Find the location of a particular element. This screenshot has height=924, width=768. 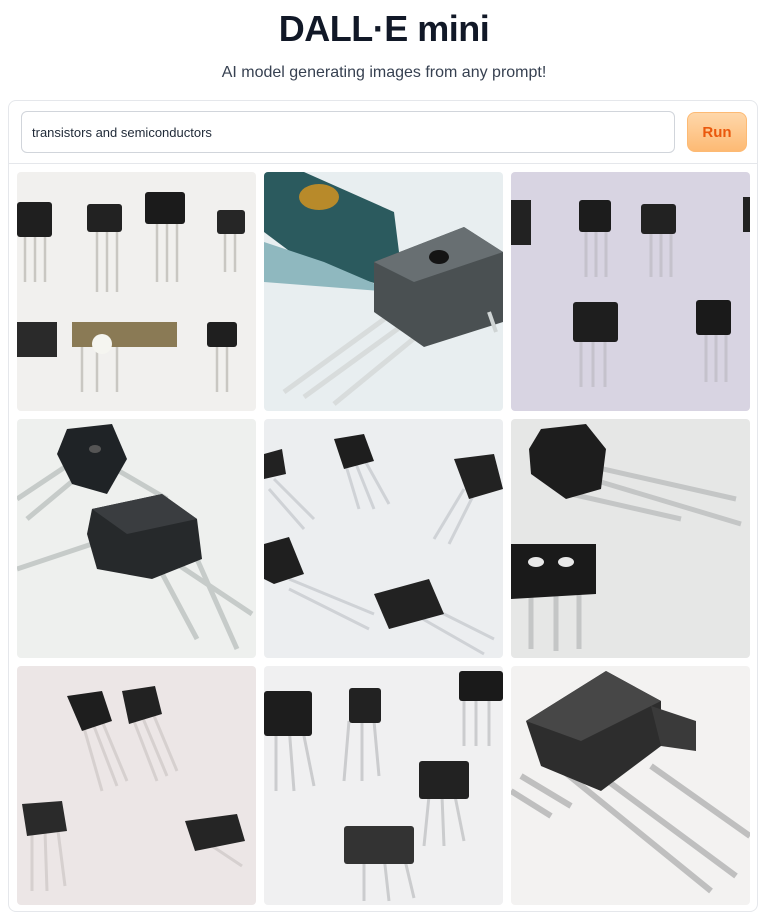

prompt-input is located at coordinates (348, 132).